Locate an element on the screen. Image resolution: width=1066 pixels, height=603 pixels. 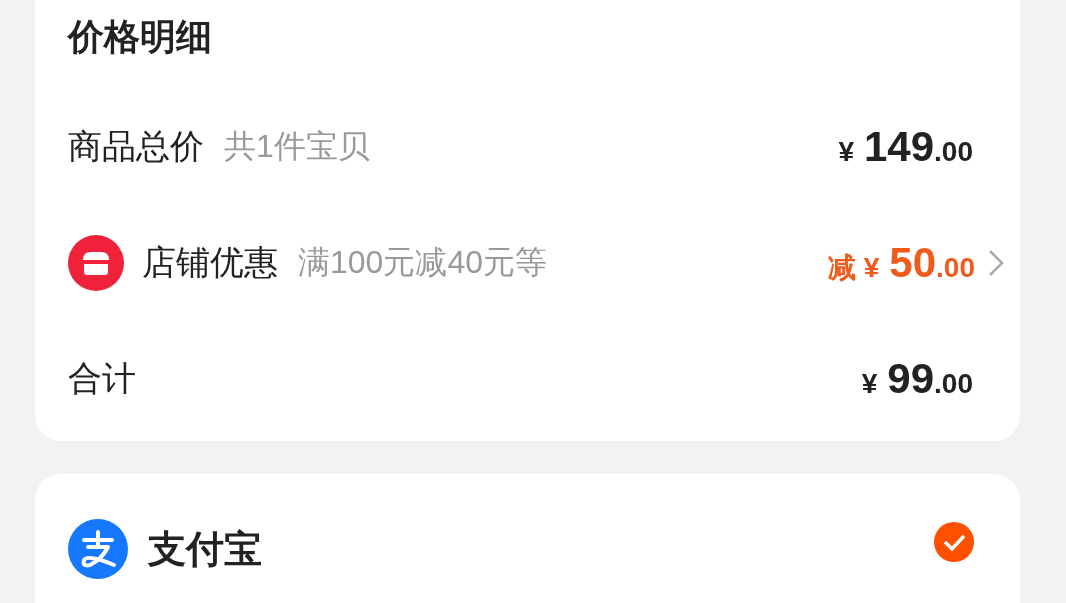
radio-button is located at coordinates (954, 542).